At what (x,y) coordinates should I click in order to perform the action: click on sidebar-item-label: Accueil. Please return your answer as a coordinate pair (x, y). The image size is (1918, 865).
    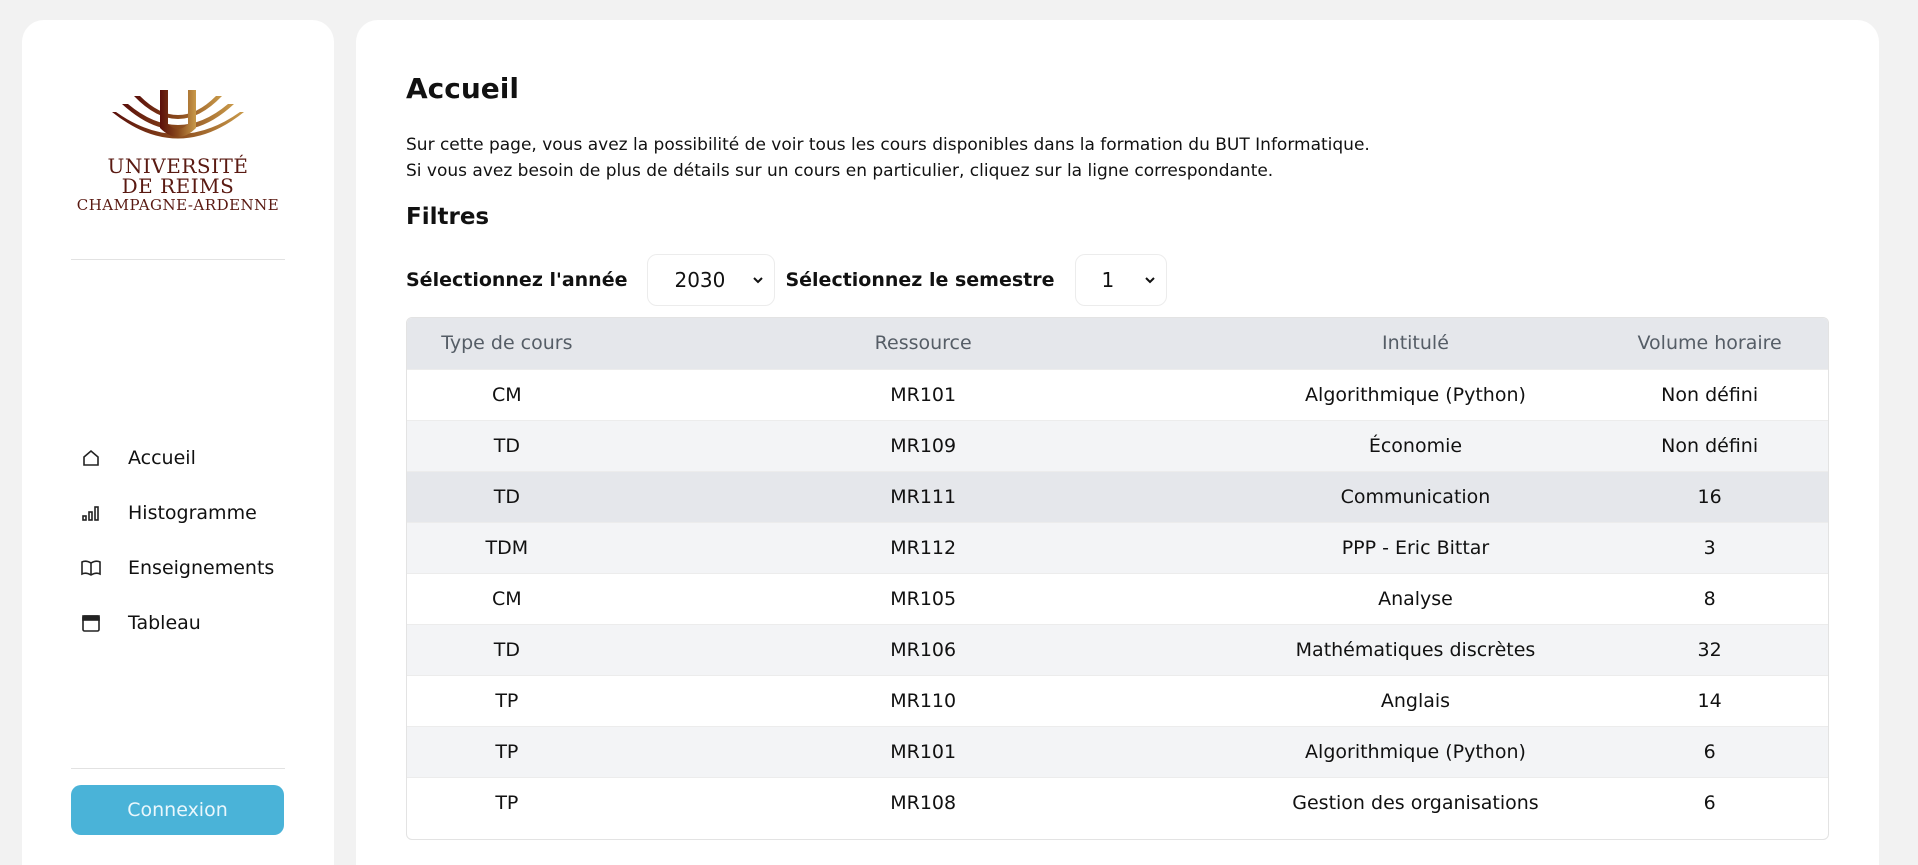
    Looking at the image, I should click on (162, 457).